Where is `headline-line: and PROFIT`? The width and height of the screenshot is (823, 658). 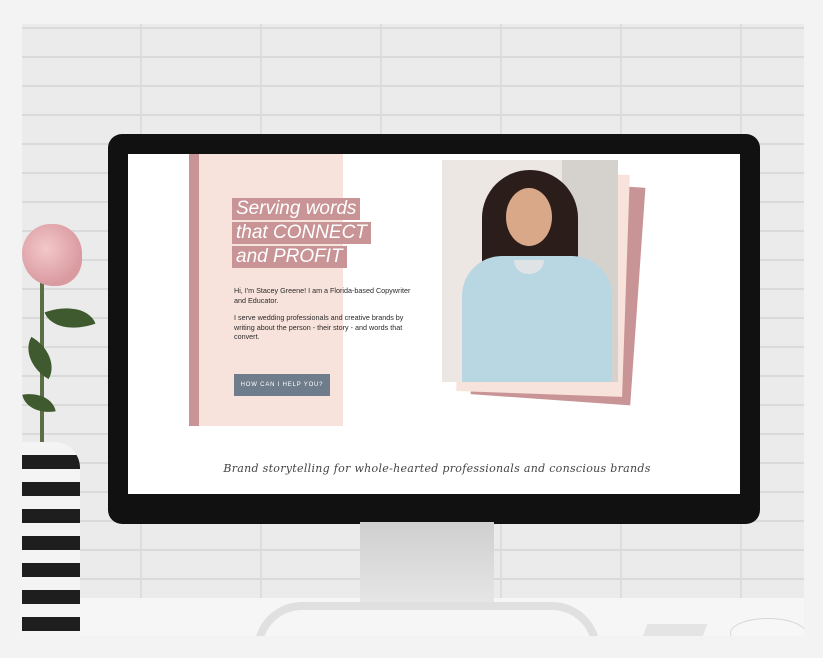 headline-line: and PROFIT is located at coordinates (289, 257).